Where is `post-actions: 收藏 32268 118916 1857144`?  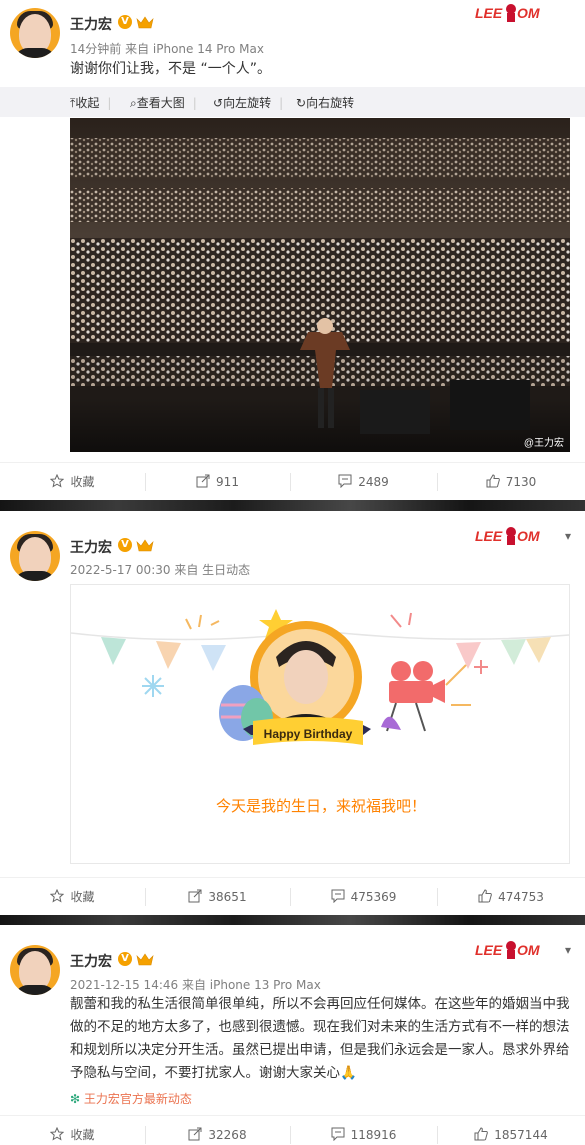 post-actions: 收藏 32268 118916 1857144 is located at coordinates (292, 1130).